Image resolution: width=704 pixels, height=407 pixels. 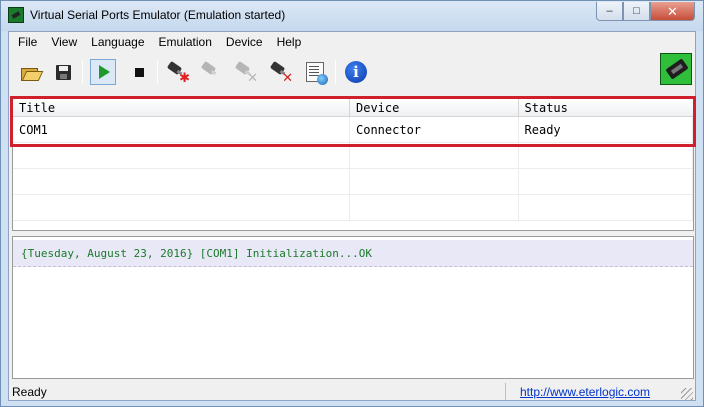 I want to click on device-settings-icon, so click(x=211, y=71).